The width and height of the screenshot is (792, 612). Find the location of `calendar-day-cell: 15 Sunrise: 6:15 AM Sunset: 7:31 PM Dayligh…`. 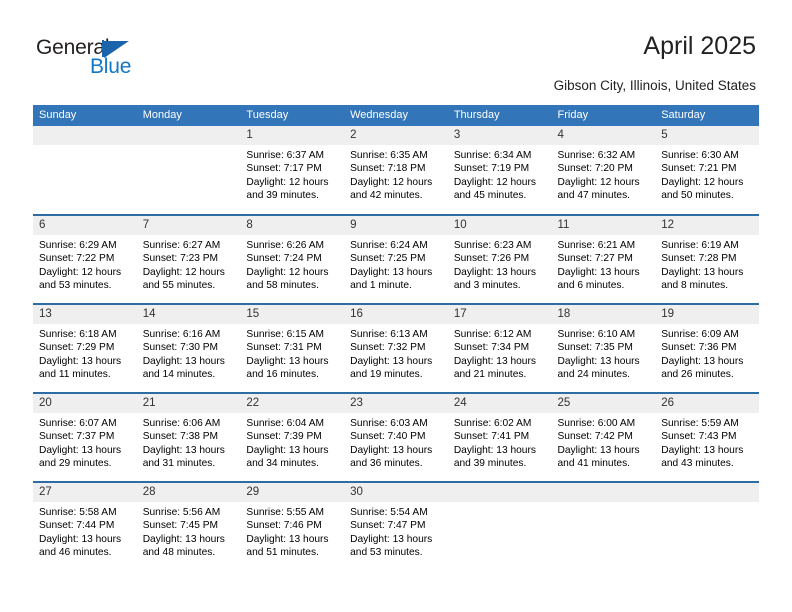

calendar-day-cell: 15 Sunrise: 6:15 AM Sunset: 7:31 PM Dayligh… is located at coordinates (292, 348).